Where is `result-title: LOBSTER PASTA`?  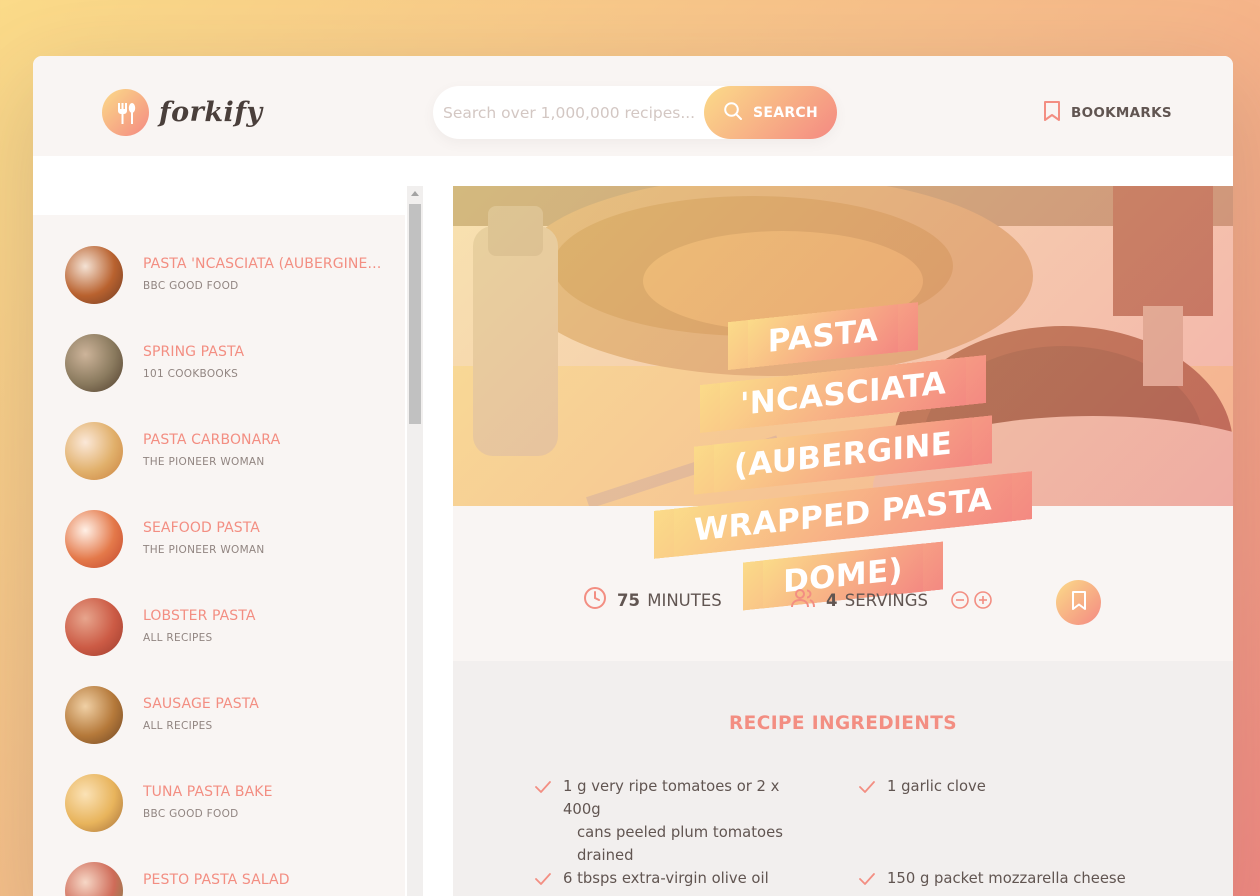 result-title: LOBSTER PASTA is located at coordinates (199, 616).